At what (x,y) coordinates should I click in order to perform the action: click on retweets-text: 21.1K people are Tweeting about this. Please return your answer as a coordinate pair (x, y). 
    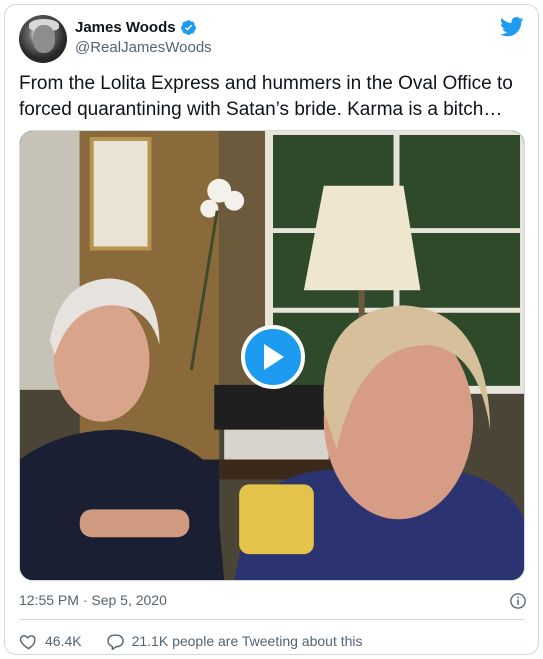
    Looking at the image, I should click on (247, 641).